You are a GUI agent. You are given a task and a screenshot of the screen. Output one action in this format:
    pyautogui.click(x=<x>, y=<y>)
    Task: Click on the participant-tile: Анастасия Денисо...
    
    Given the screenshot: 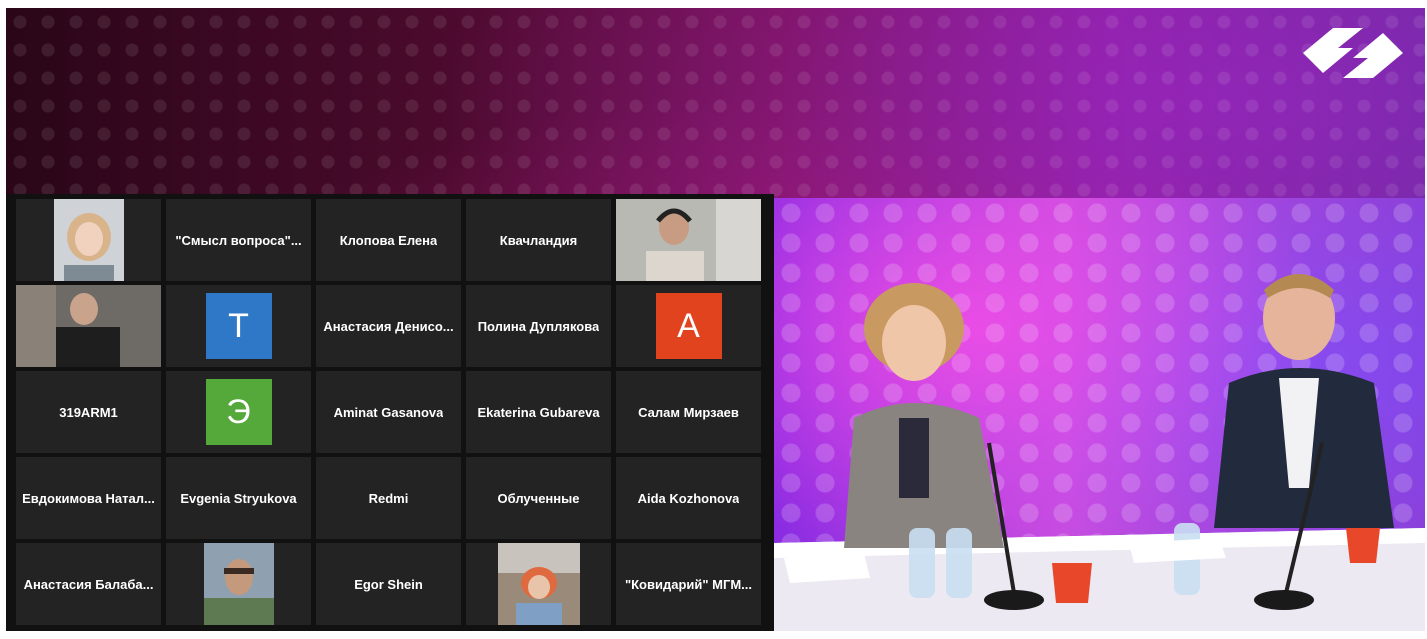 What is the action you would take?
    pyautogui.click(x=388, y=326)
    